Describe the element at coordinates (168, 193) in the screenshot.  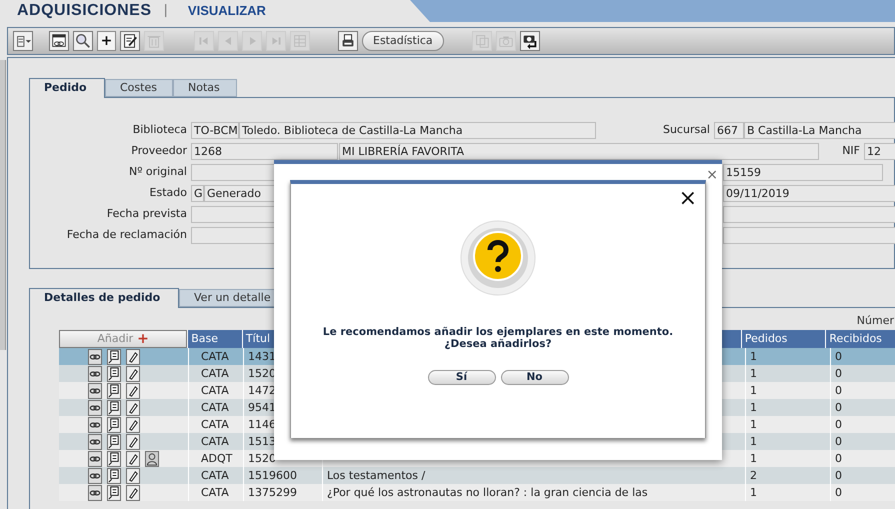
I see `field-label: Estado` at that location.